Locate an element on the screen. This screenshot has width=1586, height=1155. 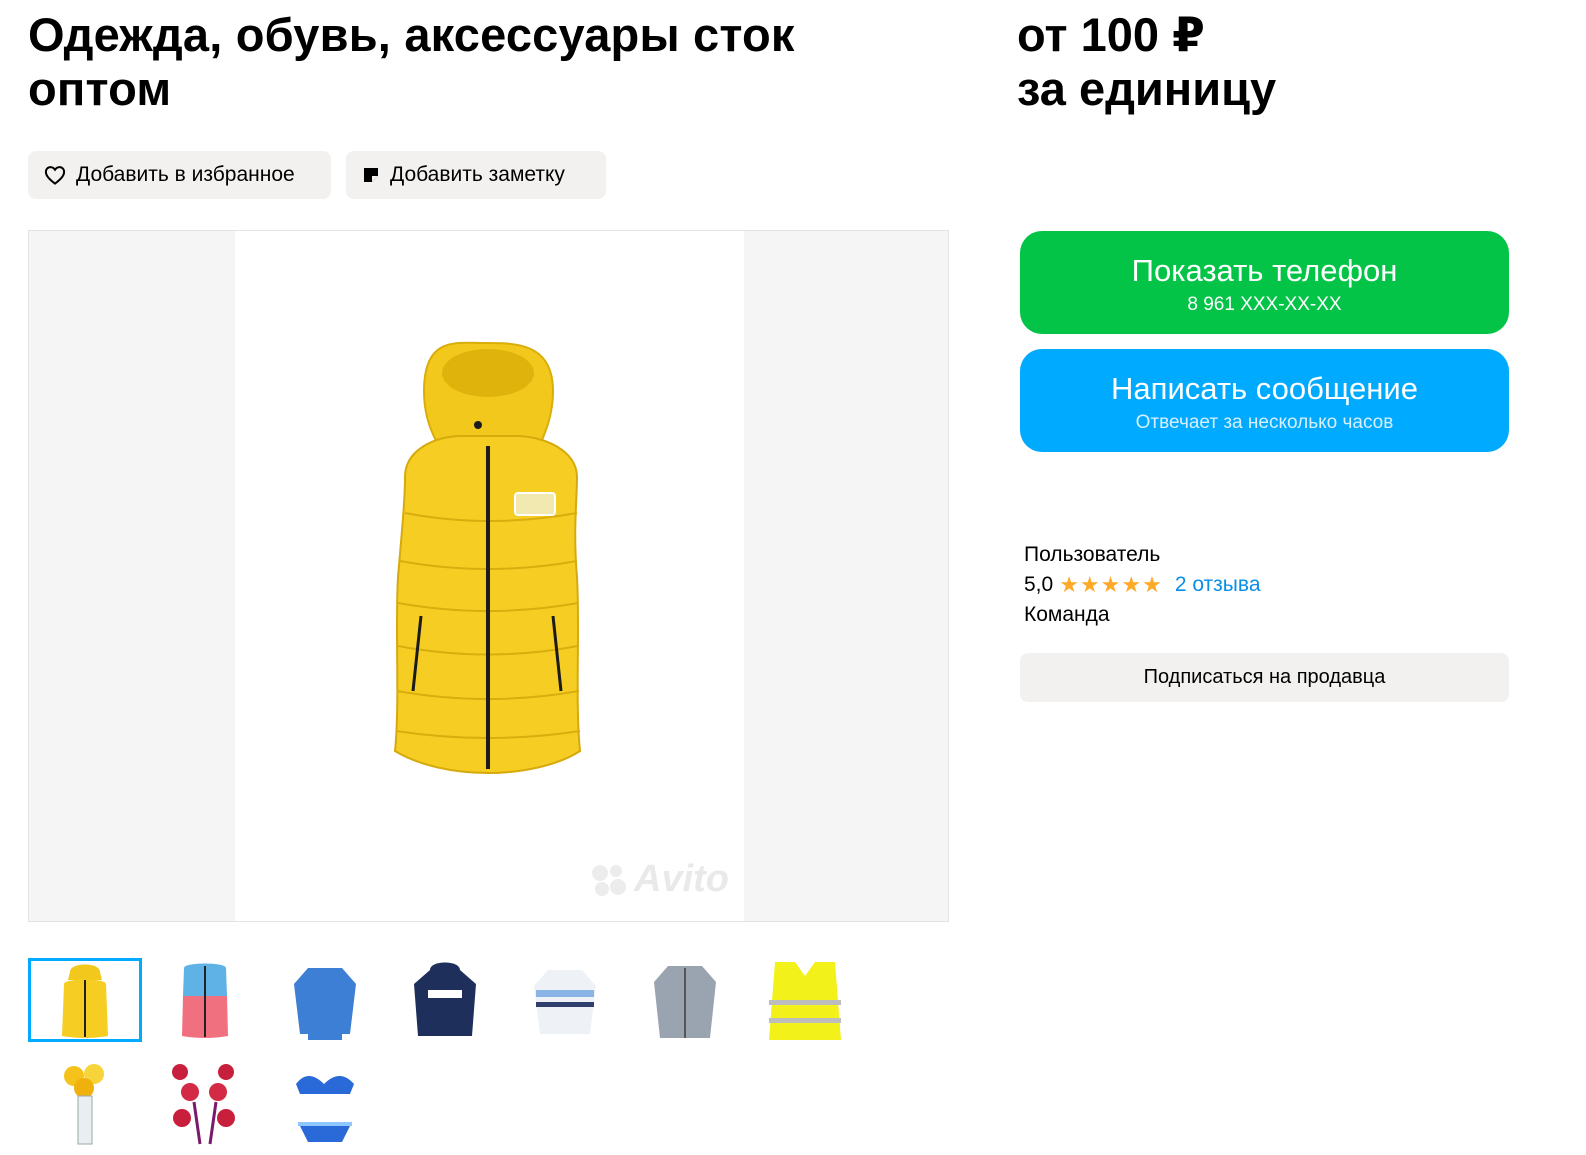
thumbnail-yellow-vest is located at coordinates (85, 1000).